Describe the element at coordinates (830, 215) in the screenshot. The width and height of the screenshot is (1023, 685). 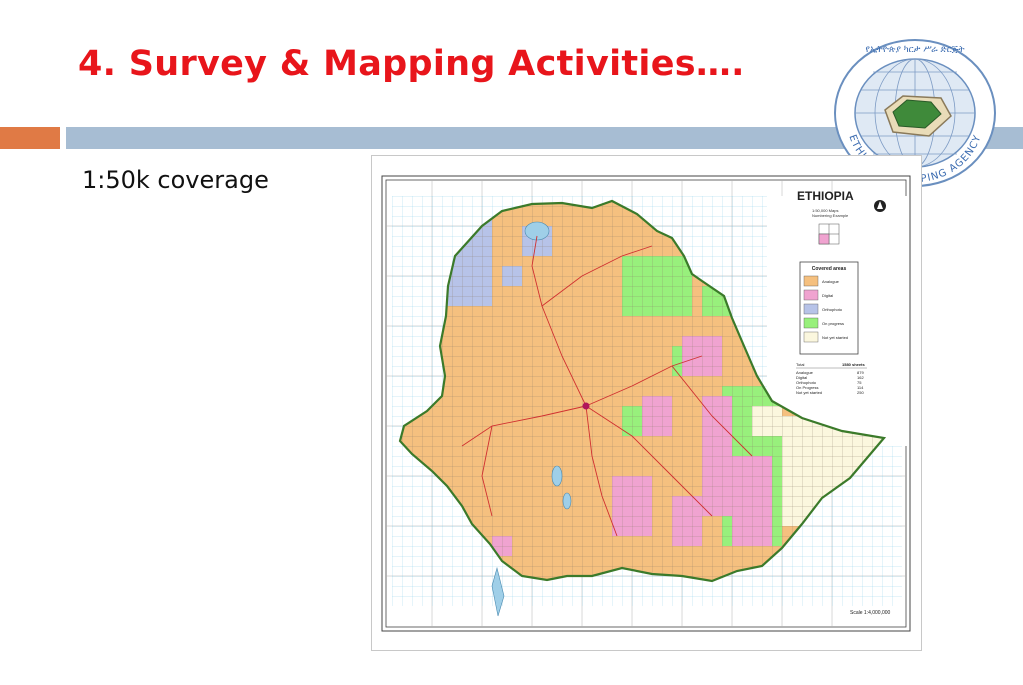
I see `svg-text: Numbering Example` at that location.